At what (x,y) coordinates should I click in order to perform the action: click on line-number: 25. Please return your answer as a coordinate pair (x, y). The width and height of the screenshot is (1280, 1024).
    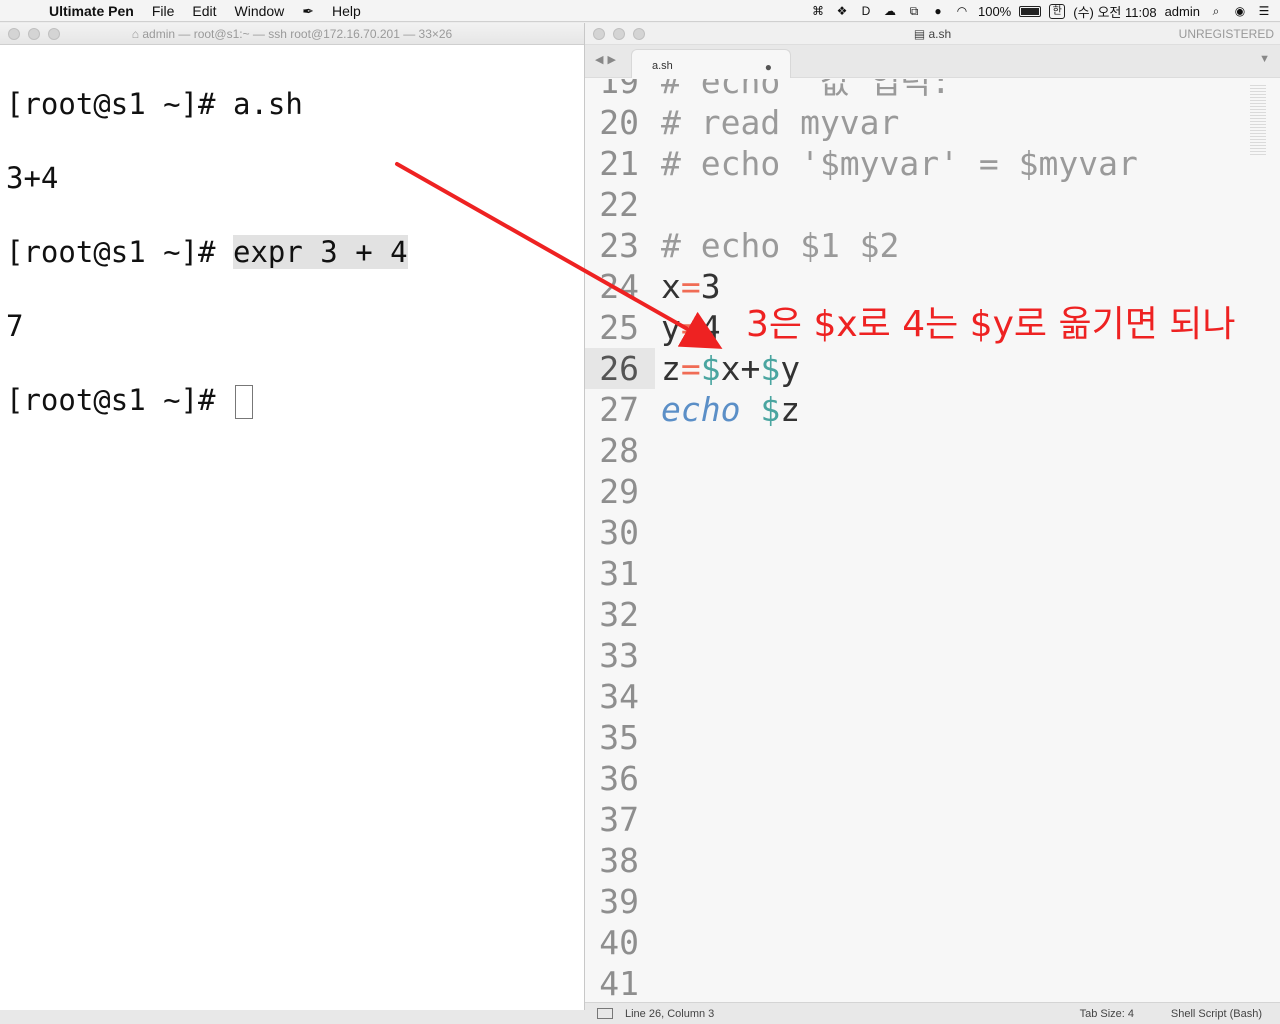
    Looking at the image, I should click on (619, 327).